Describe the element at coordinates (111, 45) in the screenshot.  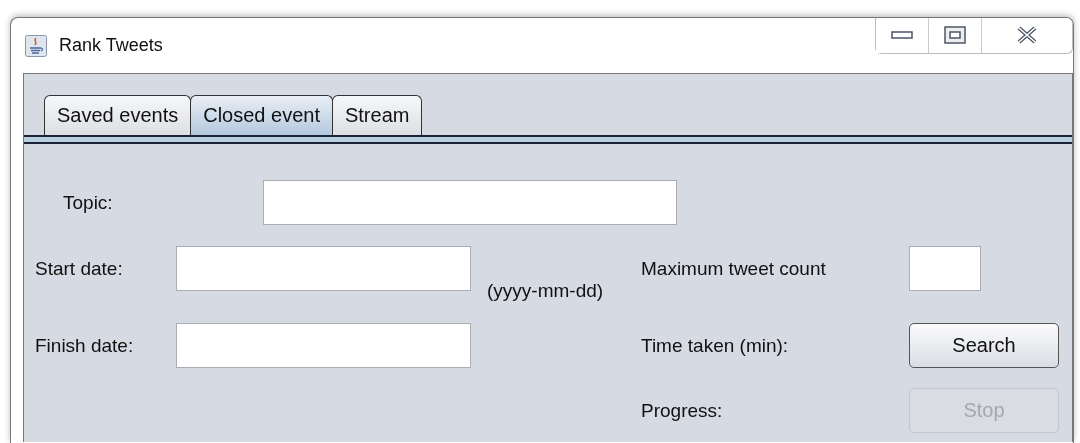
I see `window-title: Rank Tweets` at that location.